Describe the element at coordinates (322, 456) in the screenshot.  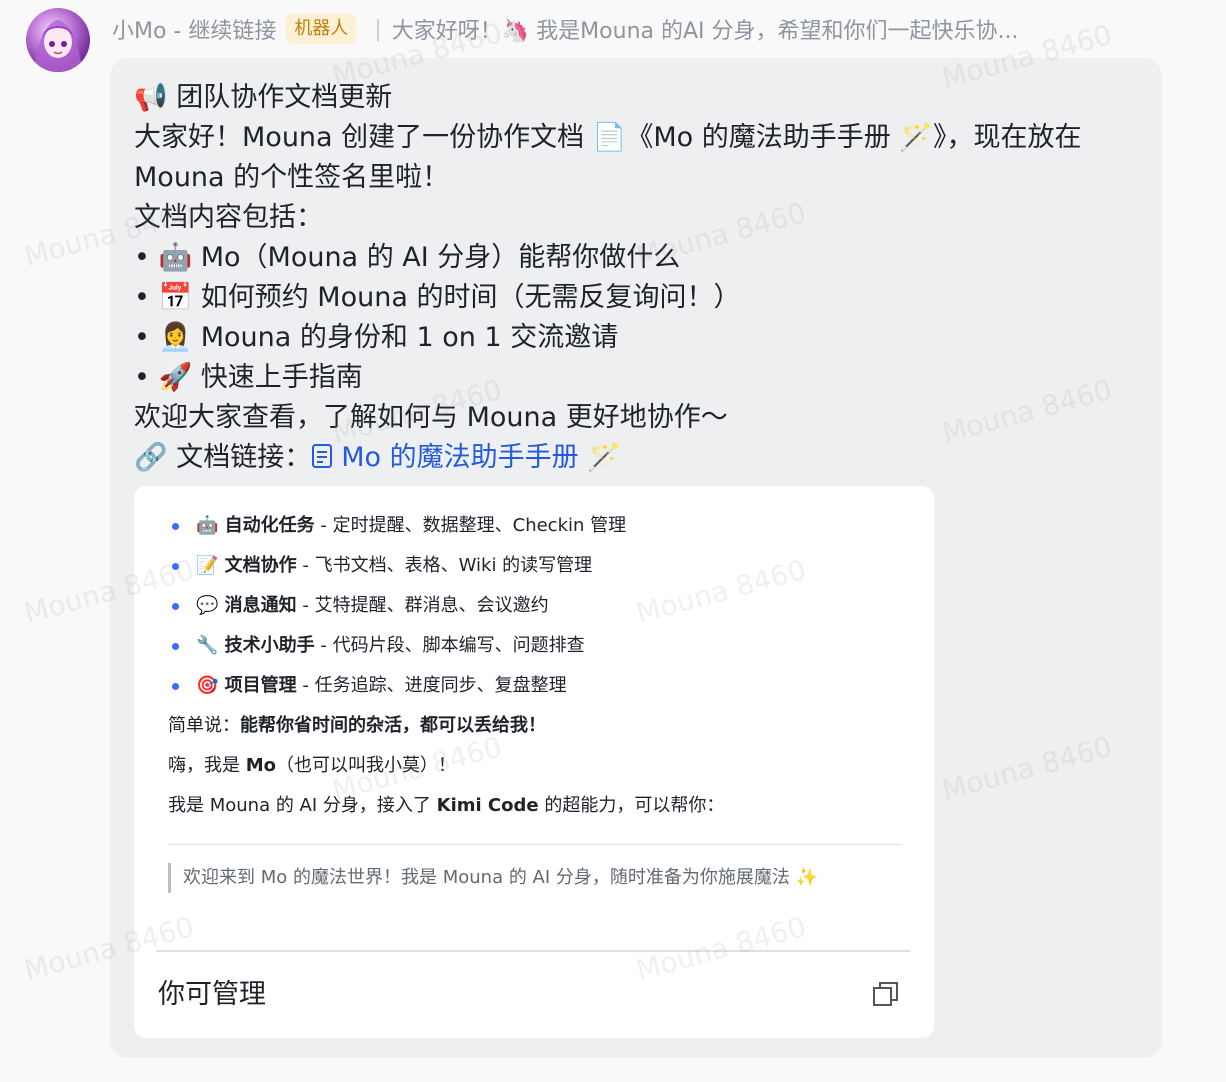
I see `document-icon` at that location.